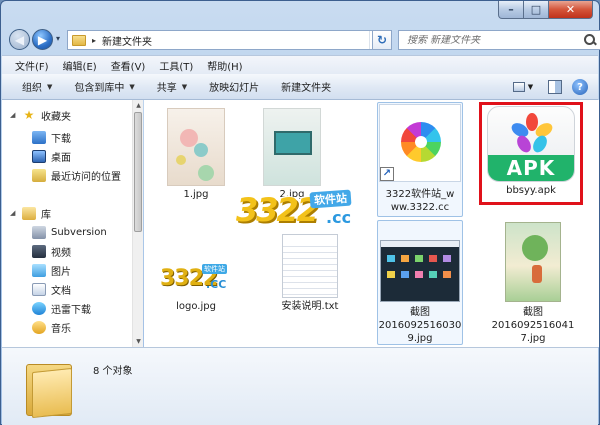 This screenshot has height=425, width=600. Describe the element at coordinates (580, 87) in the screenshot. I see `help-icon: ?` at that location.